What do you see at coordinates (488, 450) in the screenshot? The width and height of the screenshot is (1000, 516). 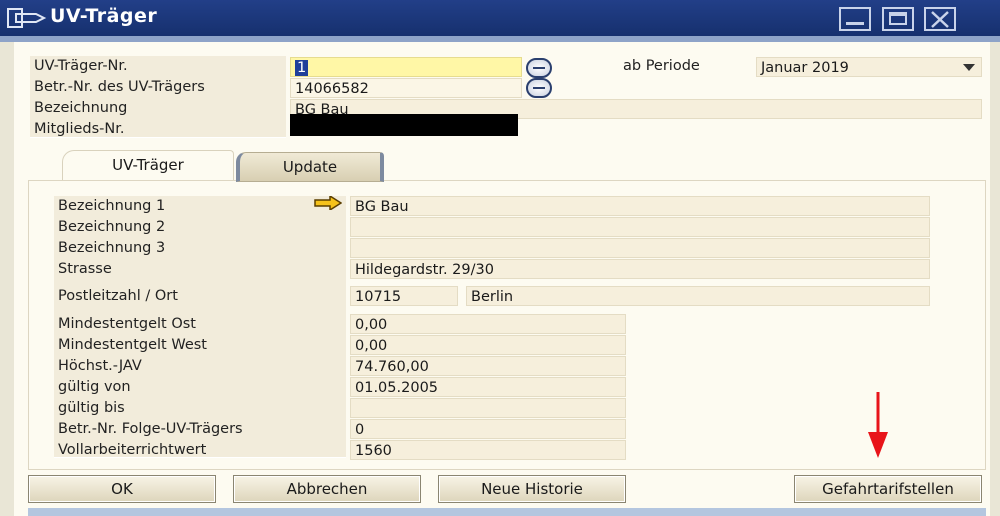 I see `vollarb-field: 1560` at bounding box center [488, 450].